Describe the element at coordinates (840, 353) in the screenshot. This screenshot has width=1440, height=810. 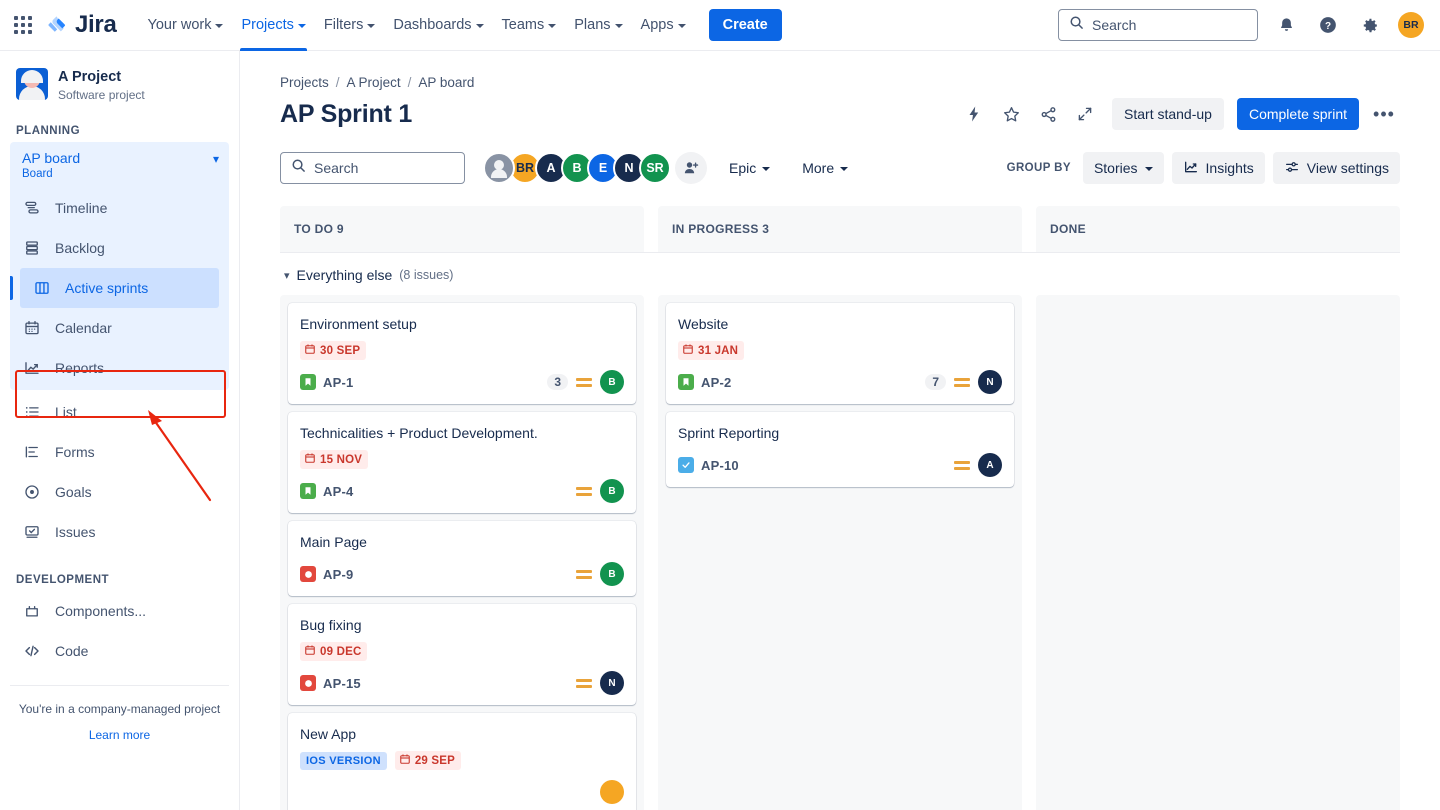
I see `issue-card-ap-2: Website 31 JAN AP-2 7 N` at that location.